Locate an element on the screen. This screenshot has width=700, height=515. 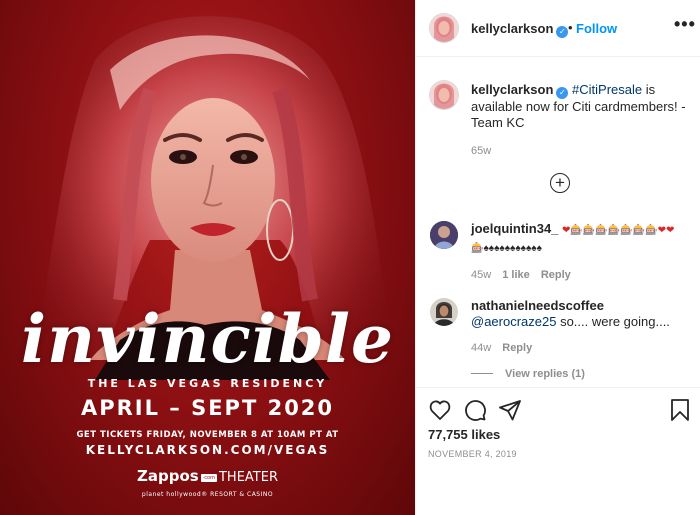
comment-emoji-row2: 🎰♠♠♠♠♠♠♠♠♠♠♠ is located at coordinates (506, 248).